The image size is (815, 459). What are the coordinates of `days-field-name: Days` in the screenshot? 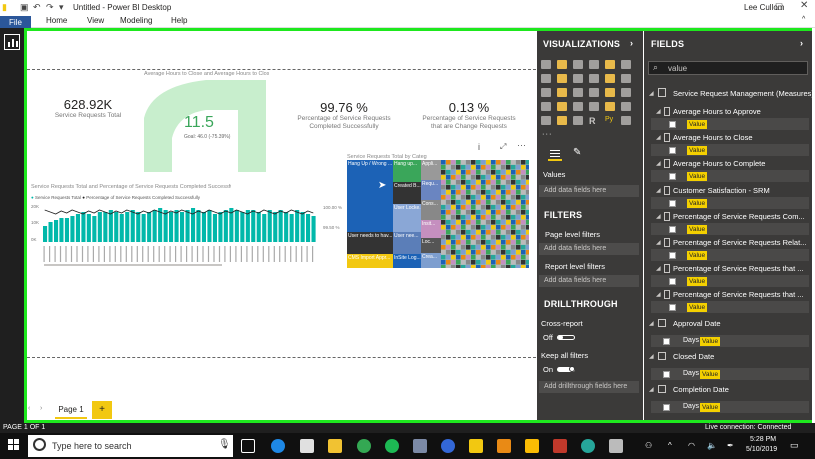 It's located at (691, 340).